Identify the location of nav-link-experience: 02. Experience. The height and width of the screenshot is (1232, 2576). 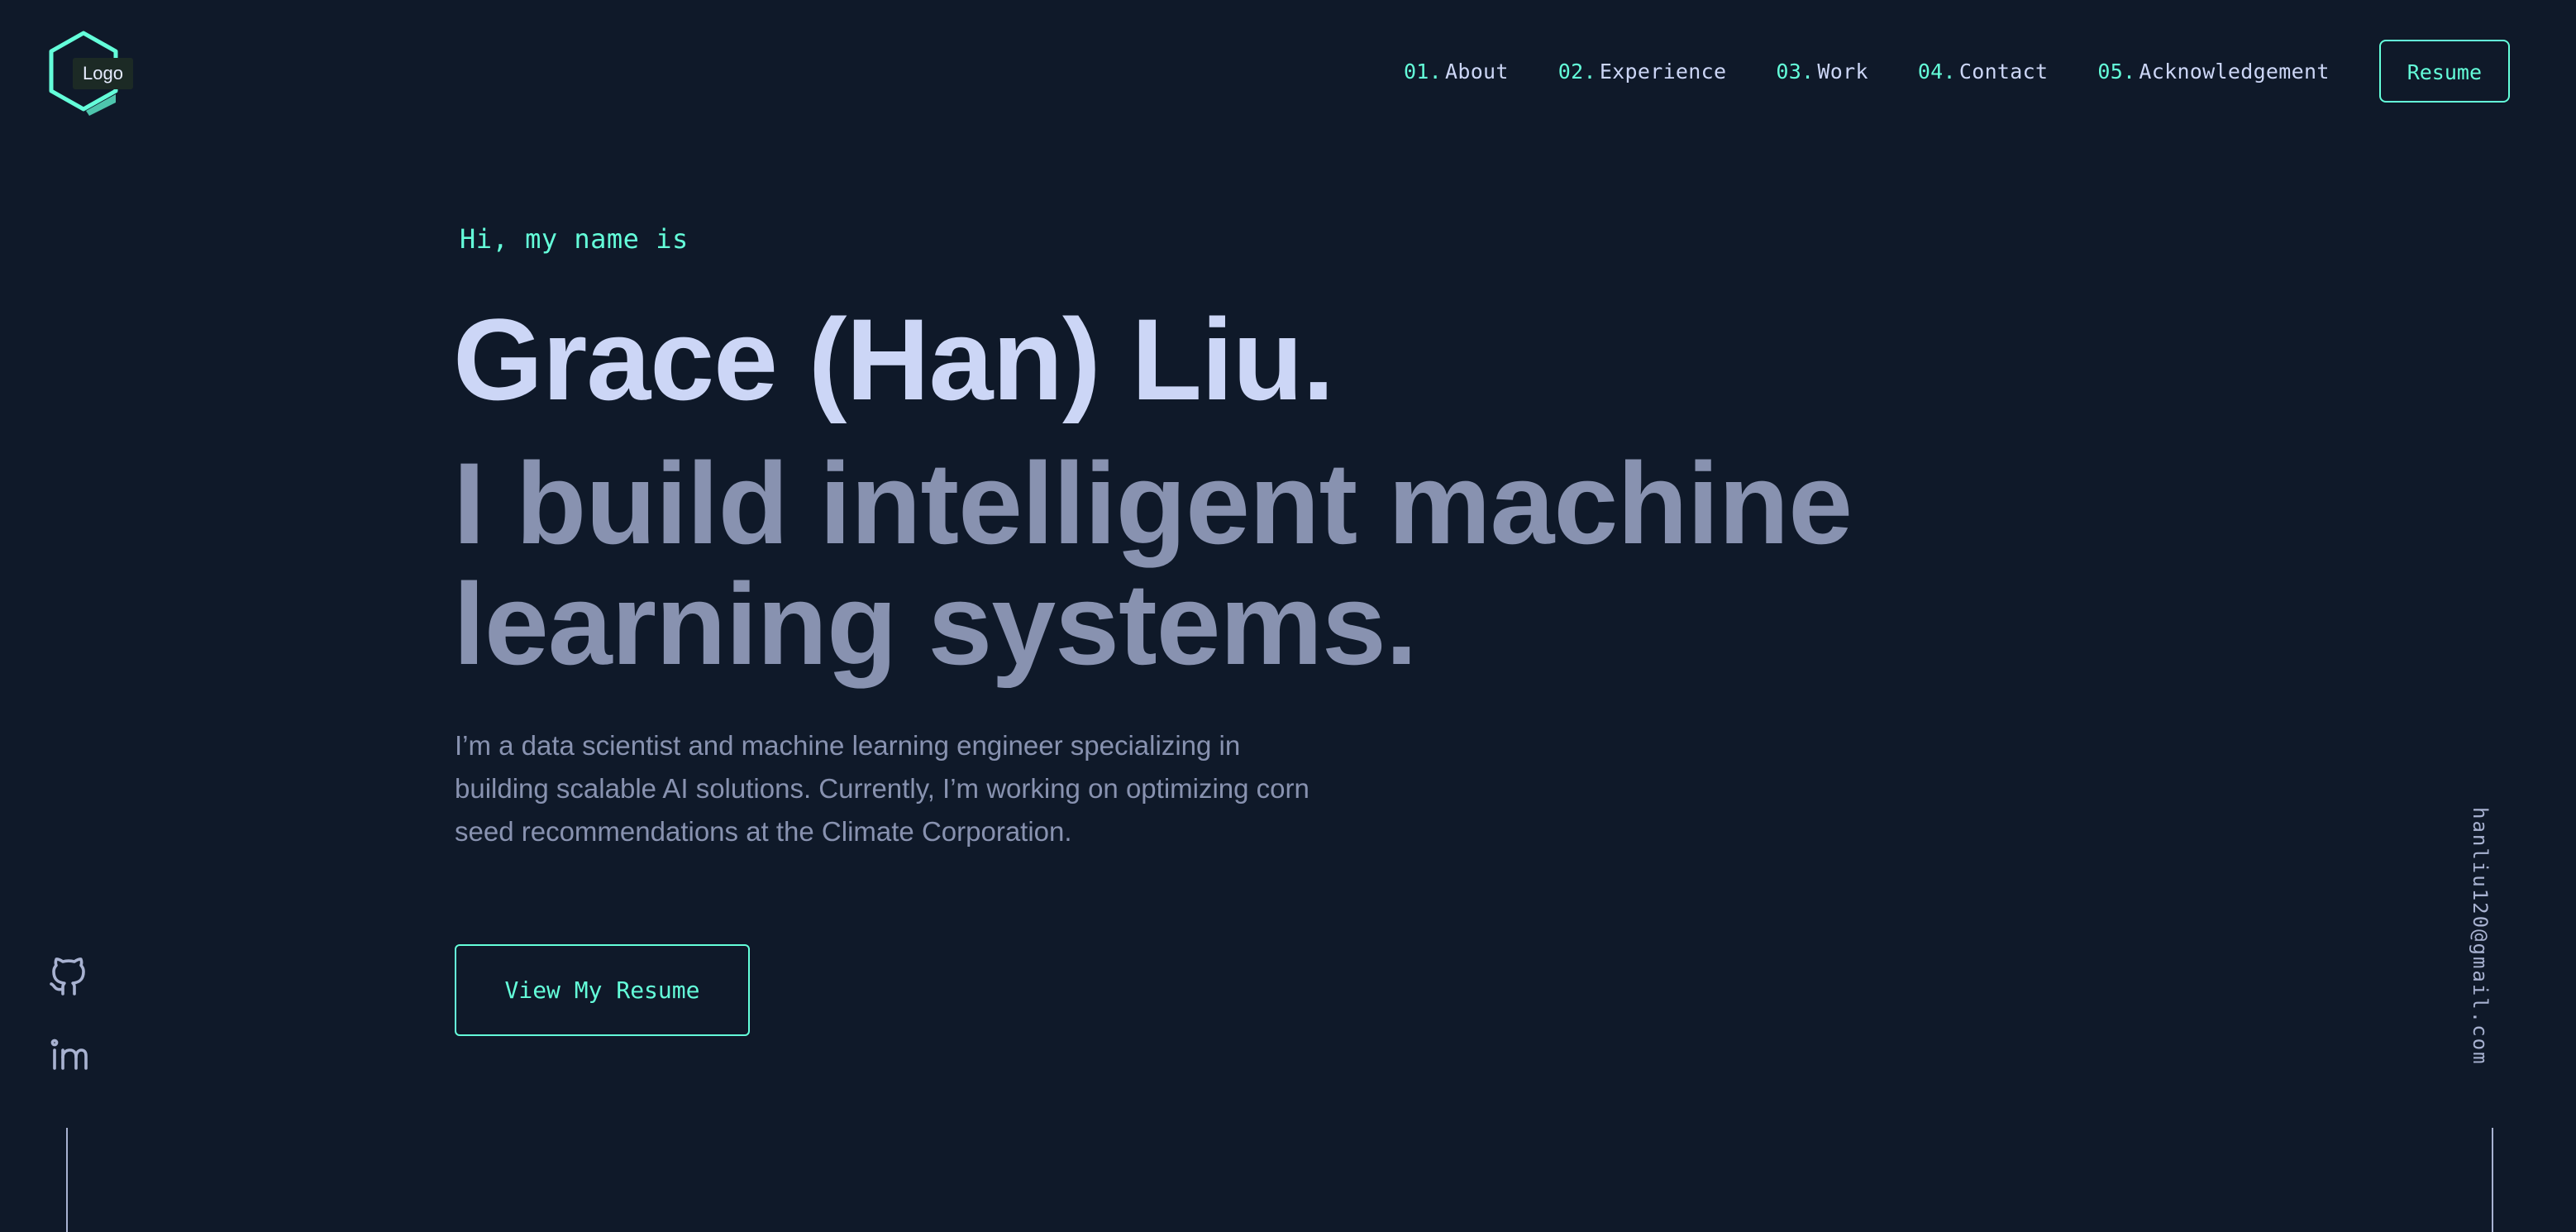
(1642, 72).